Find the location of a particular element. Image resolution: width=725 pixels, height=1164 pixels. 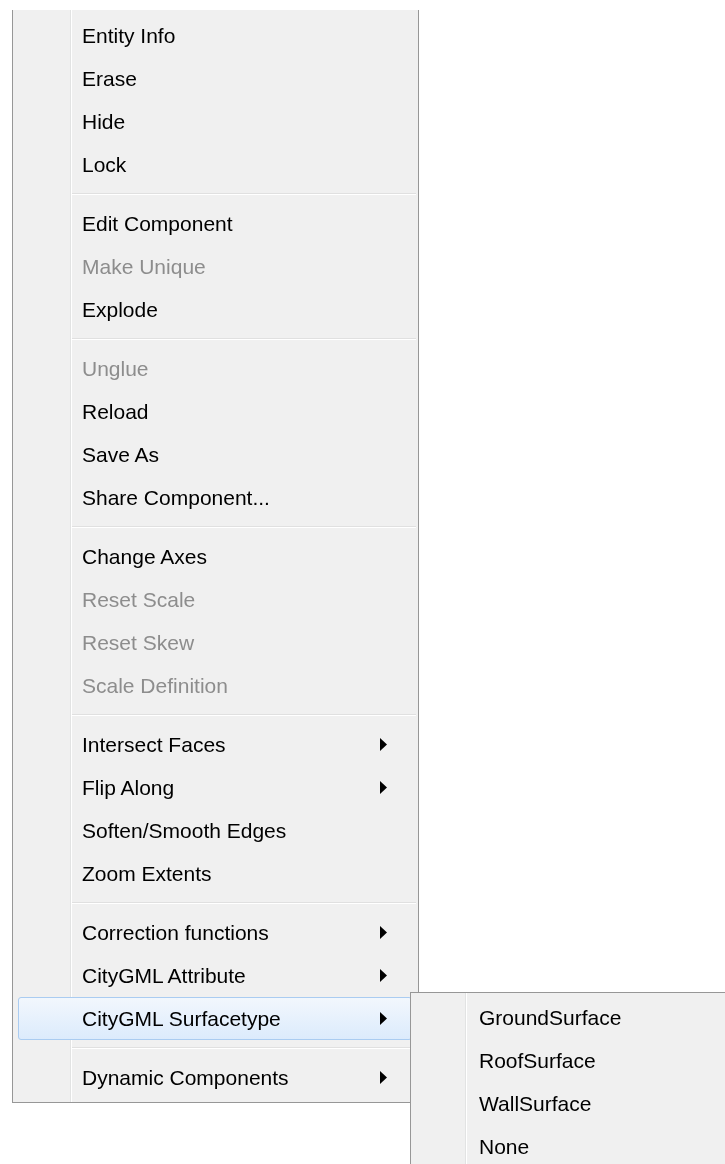

menu-item: Hide is located at coordinates (215, 121).